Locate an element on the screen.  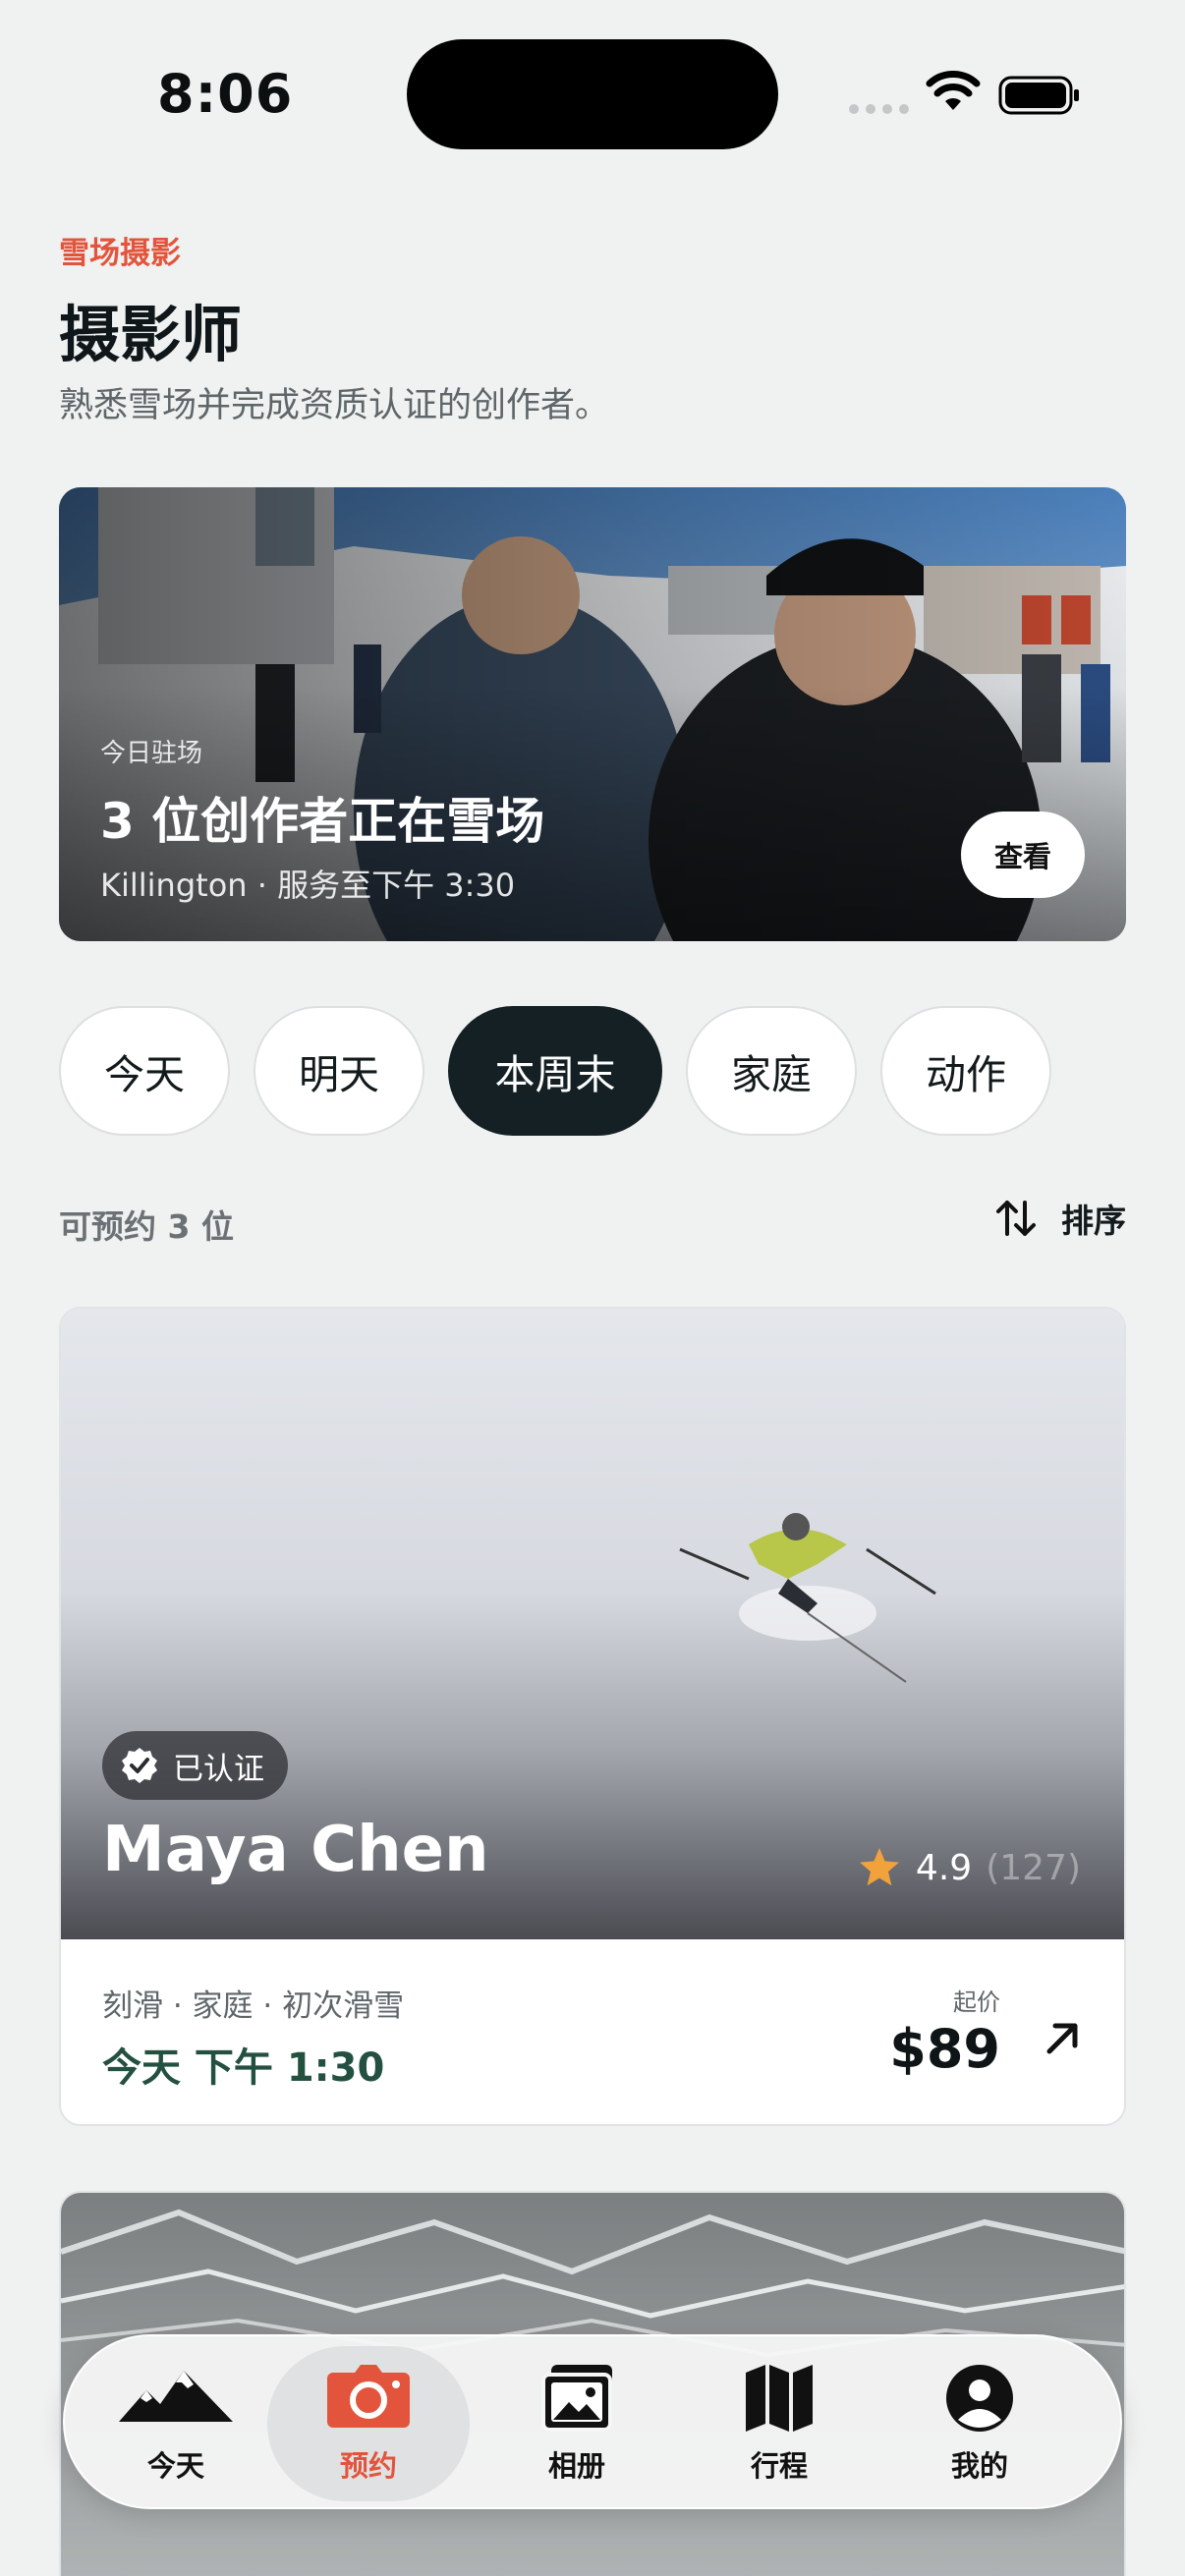
page-title: 摄影师 is located at coordinates (151, 334).